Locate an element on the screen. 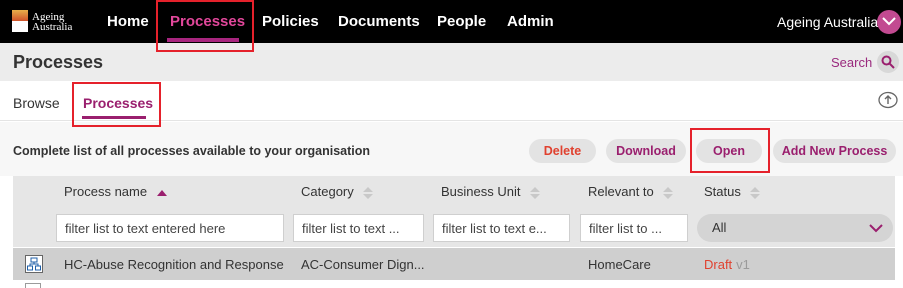  column-label-relevant-to: Relevant to is located at coordinates (621, 191).